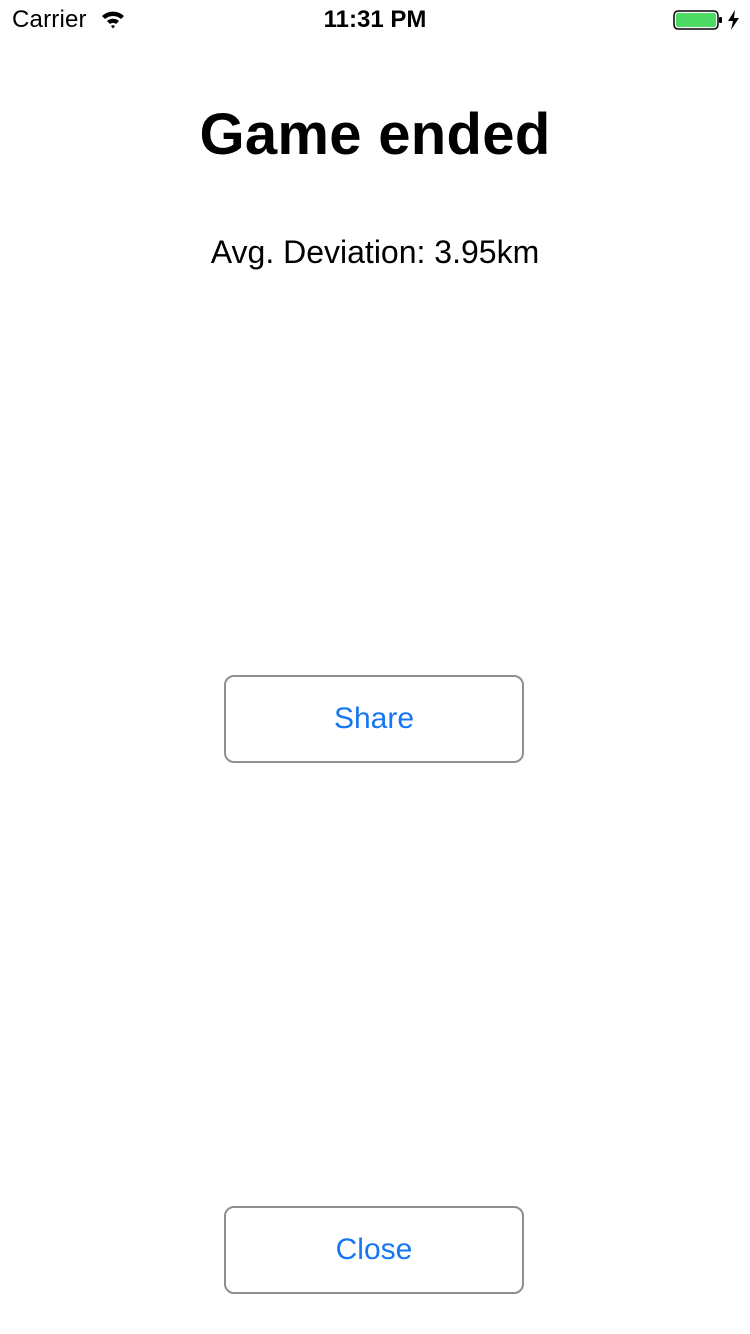  Describe the element at coordinates (374, 719) in the screenshot. I see `share-button: Share` at that location.